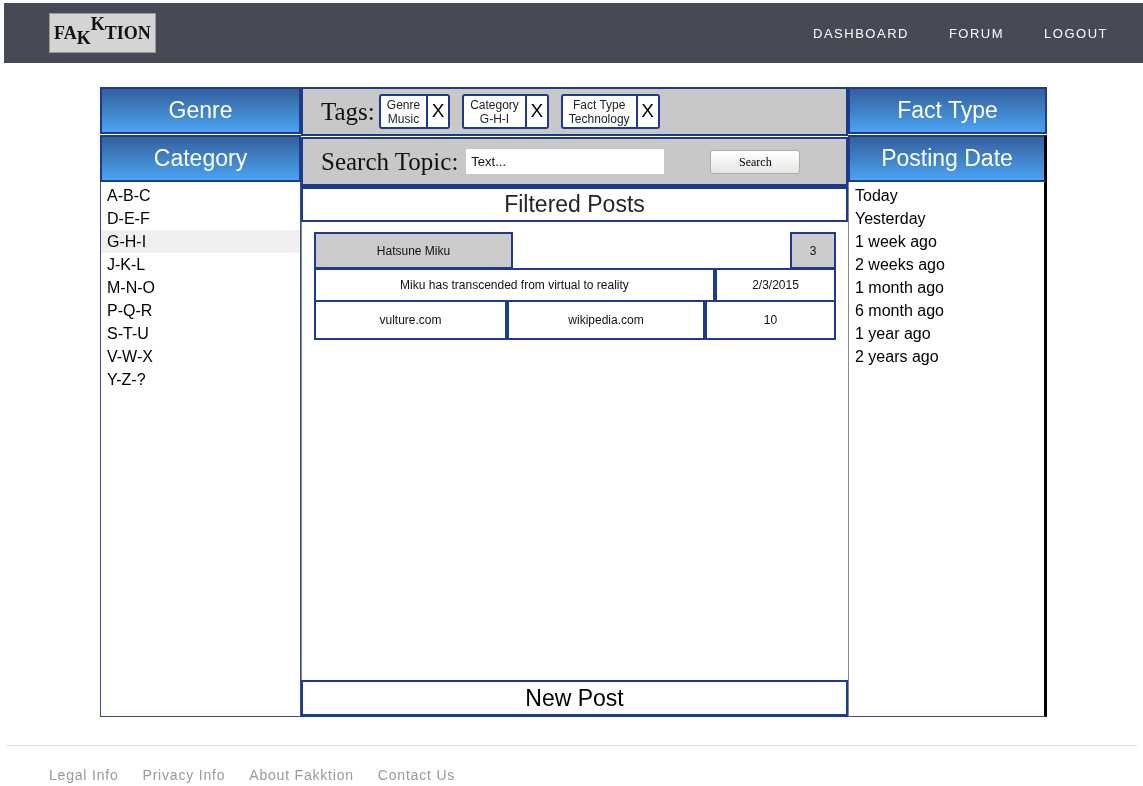 The image size is (1143, 786). Describe the element at coordinates (606, 320) in the screenshot. I see `source-cell: wikipedia.com` at that location.